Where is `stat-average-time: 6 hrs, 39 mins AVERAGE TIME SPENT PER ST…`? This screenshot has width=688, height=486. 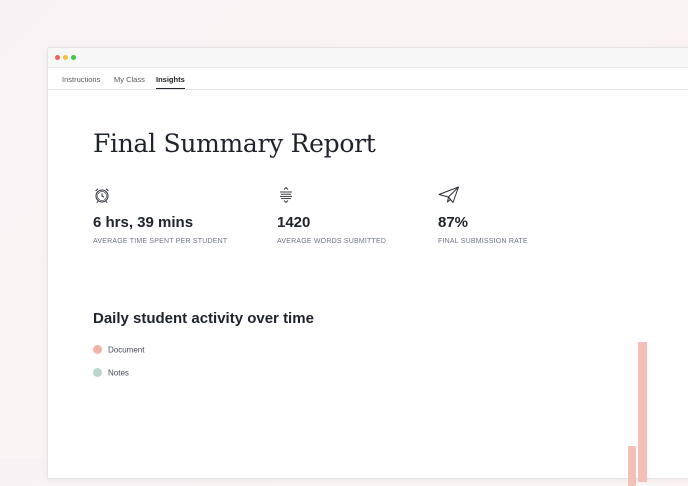 stat-average-time: 6 hrs, 39 mins AVERAGE TIME SPENT PER ST… is located at coordinates (160, 215).